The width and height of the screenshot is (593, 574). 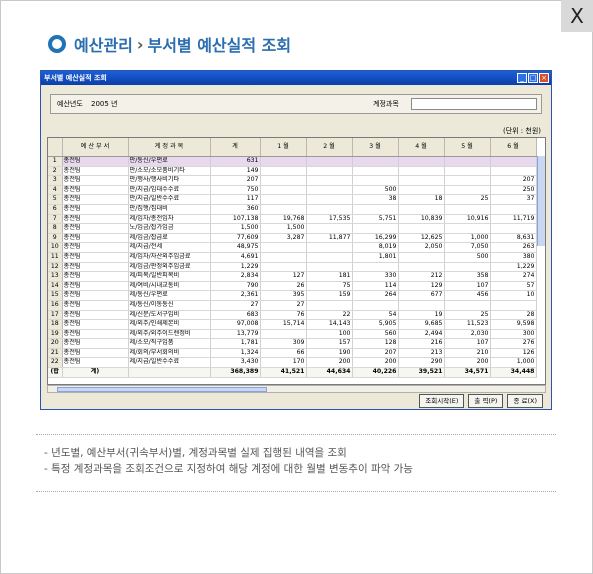 I want to click on maximize-icon: □, so click(x=533, y=78).